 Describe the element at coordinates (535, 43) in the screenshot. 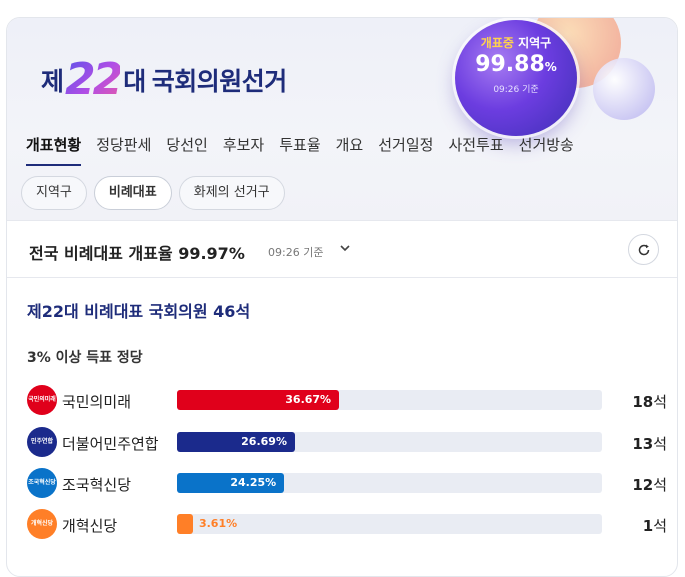

I see `orb-label-type: 지역구` at that location.